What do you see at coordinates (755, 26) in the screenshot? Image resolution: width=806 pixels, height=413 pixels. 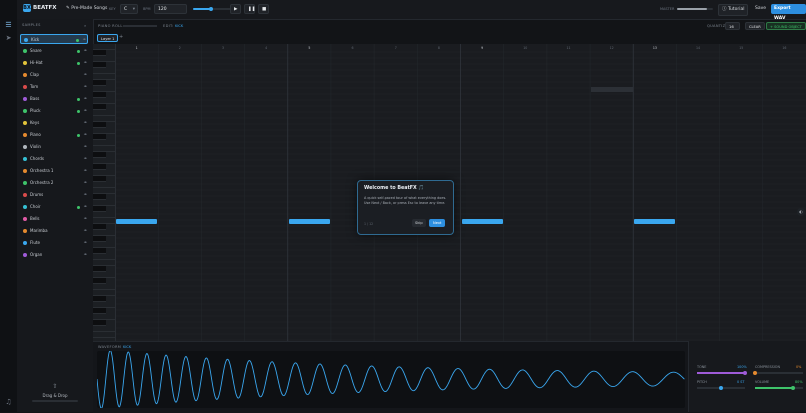 I see `clear-button: CLEAR` at bounding box center [755, 26].